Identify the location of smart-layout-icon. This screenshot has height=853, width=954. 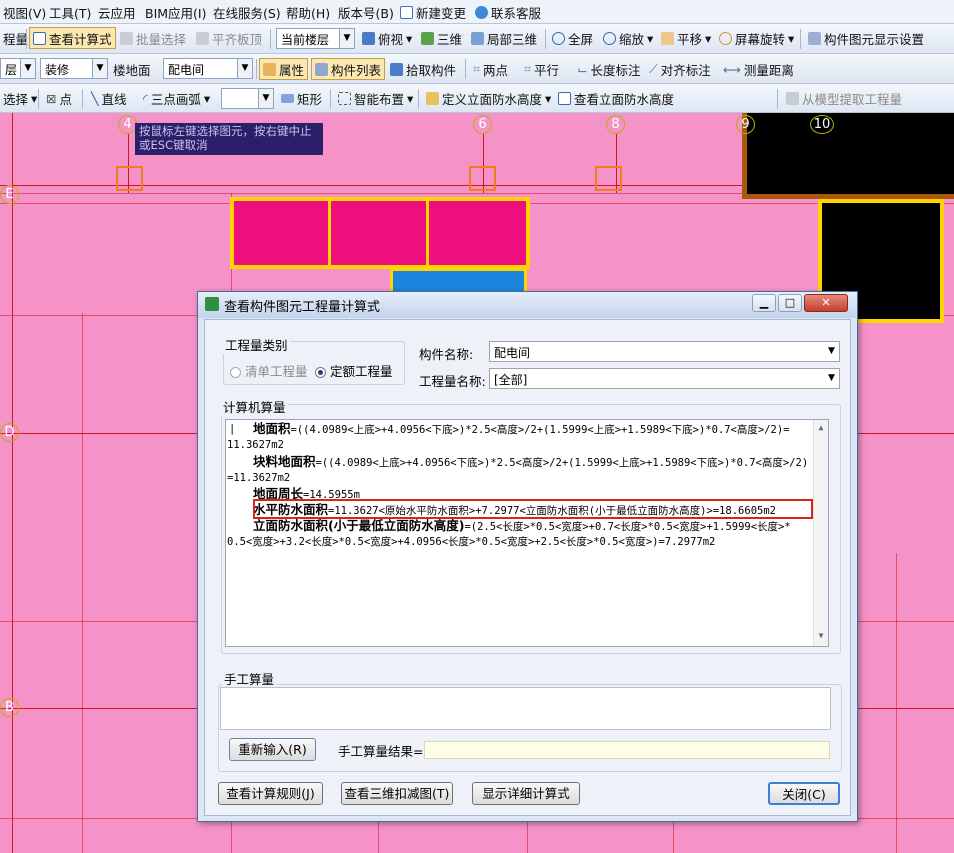
(344, 98).